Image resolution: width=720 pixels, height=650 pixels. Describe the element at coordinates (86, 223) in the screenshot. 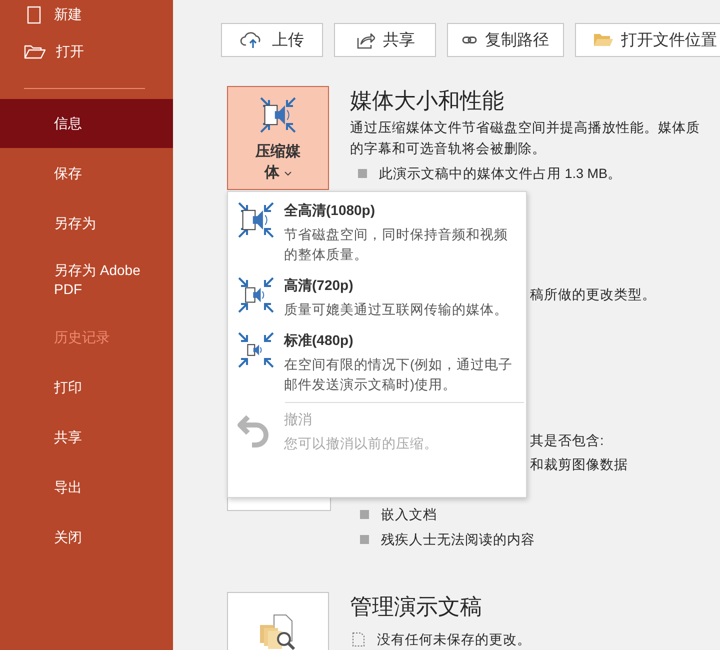

I see `sidebar-item: 另存为` at that location.